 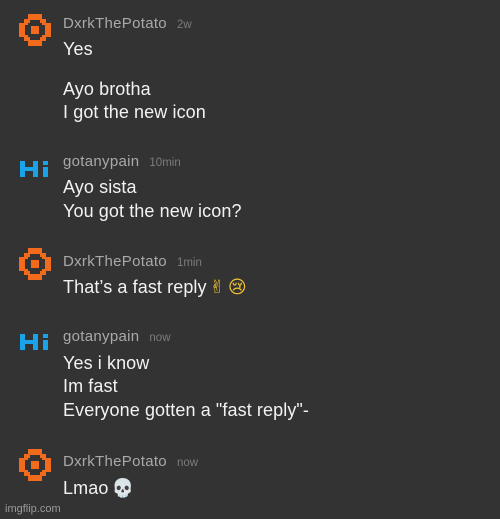 What do you see at coordinates (78, 49) in the screenshot?
I see `message-text: Yes` at bounding box center [78, 49].